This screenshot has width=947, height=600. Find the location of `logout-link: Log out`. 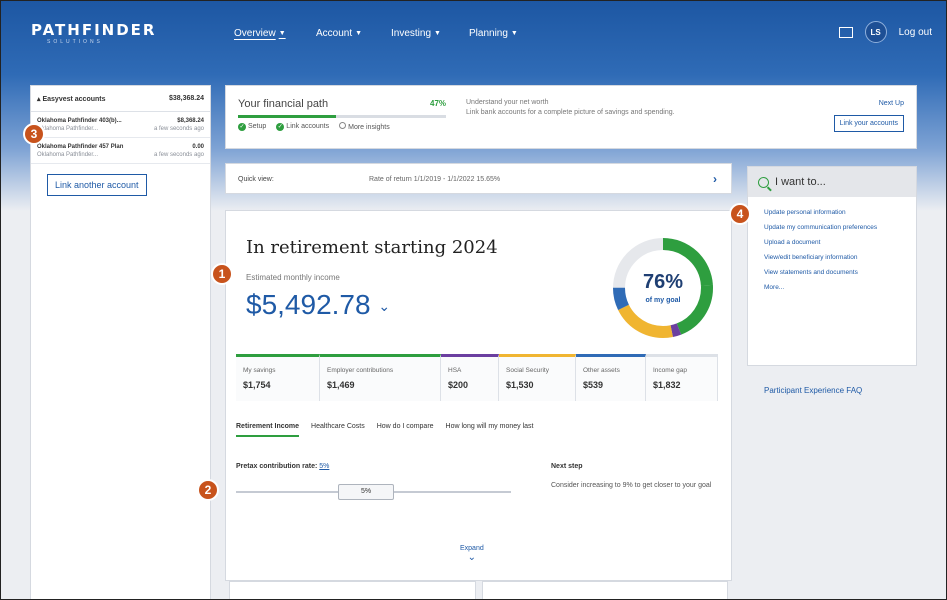

logout-link: Log out is located at coordinates (915, 32).